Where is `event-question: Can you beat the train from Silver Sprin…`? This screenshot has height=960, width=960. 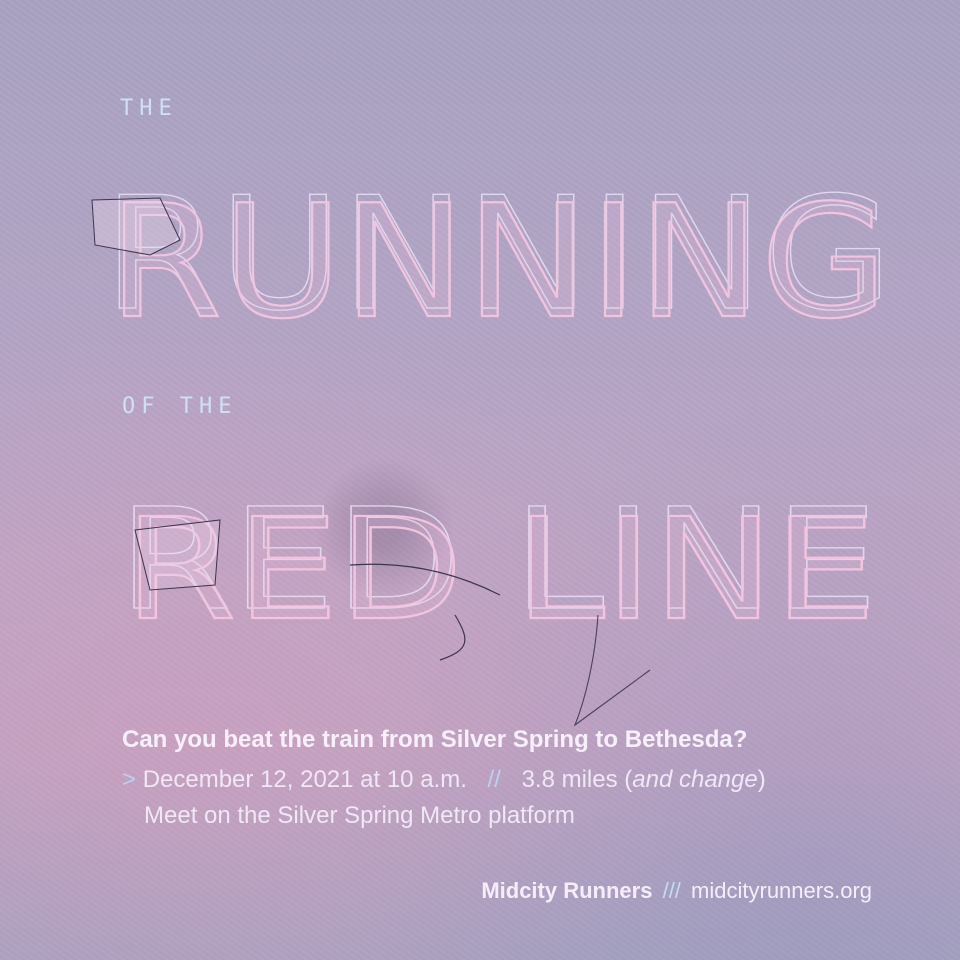 event-question: Can you beat the train from Silver Sprin… is located at coordinates (435, 739).